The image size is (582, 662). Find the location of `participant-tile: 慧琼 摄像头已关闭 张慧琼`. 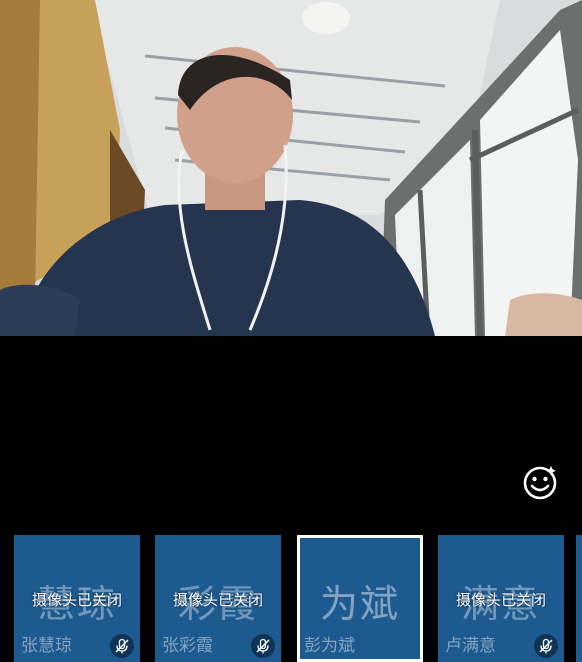

participant-tile: 慧琼 摄像头已关闭 张慧琼 is located at coordinates (77, 598).